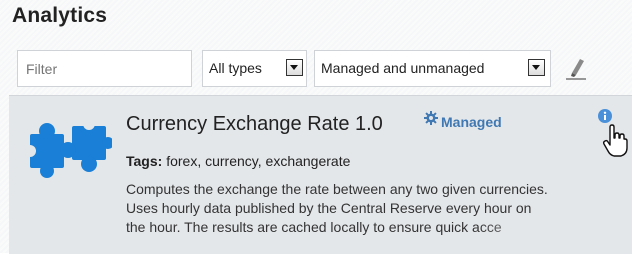  I want to click on managed-badge: Managed, so click(471, 122).